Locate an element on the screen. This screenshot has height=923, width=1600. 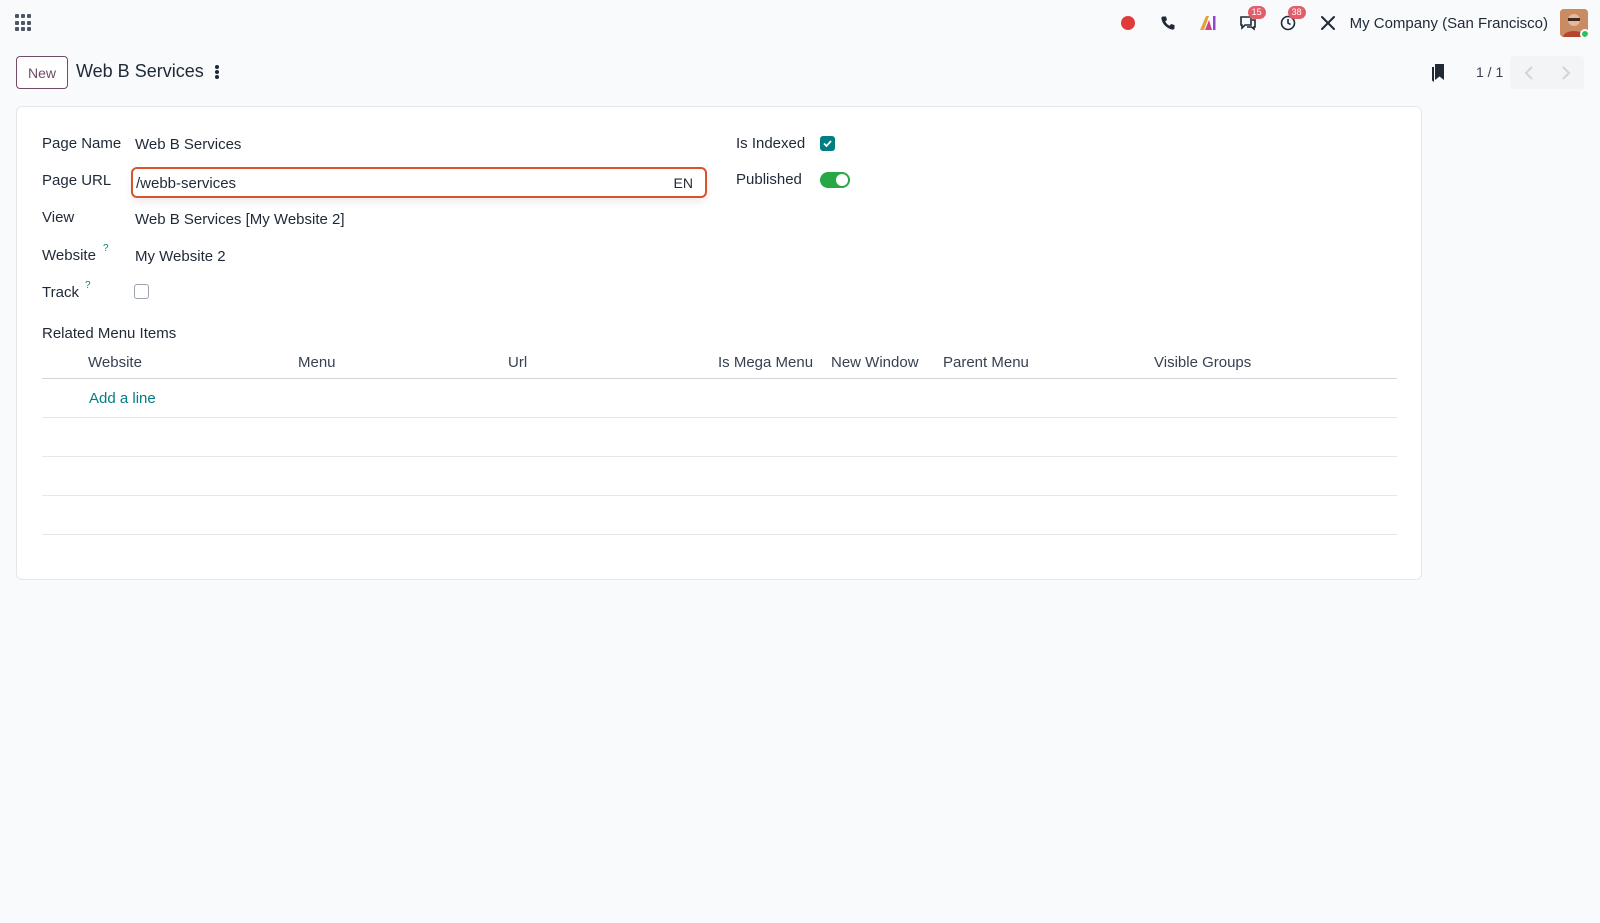
pager-value: 1 / 1 is located at coordinates (1489, 72).